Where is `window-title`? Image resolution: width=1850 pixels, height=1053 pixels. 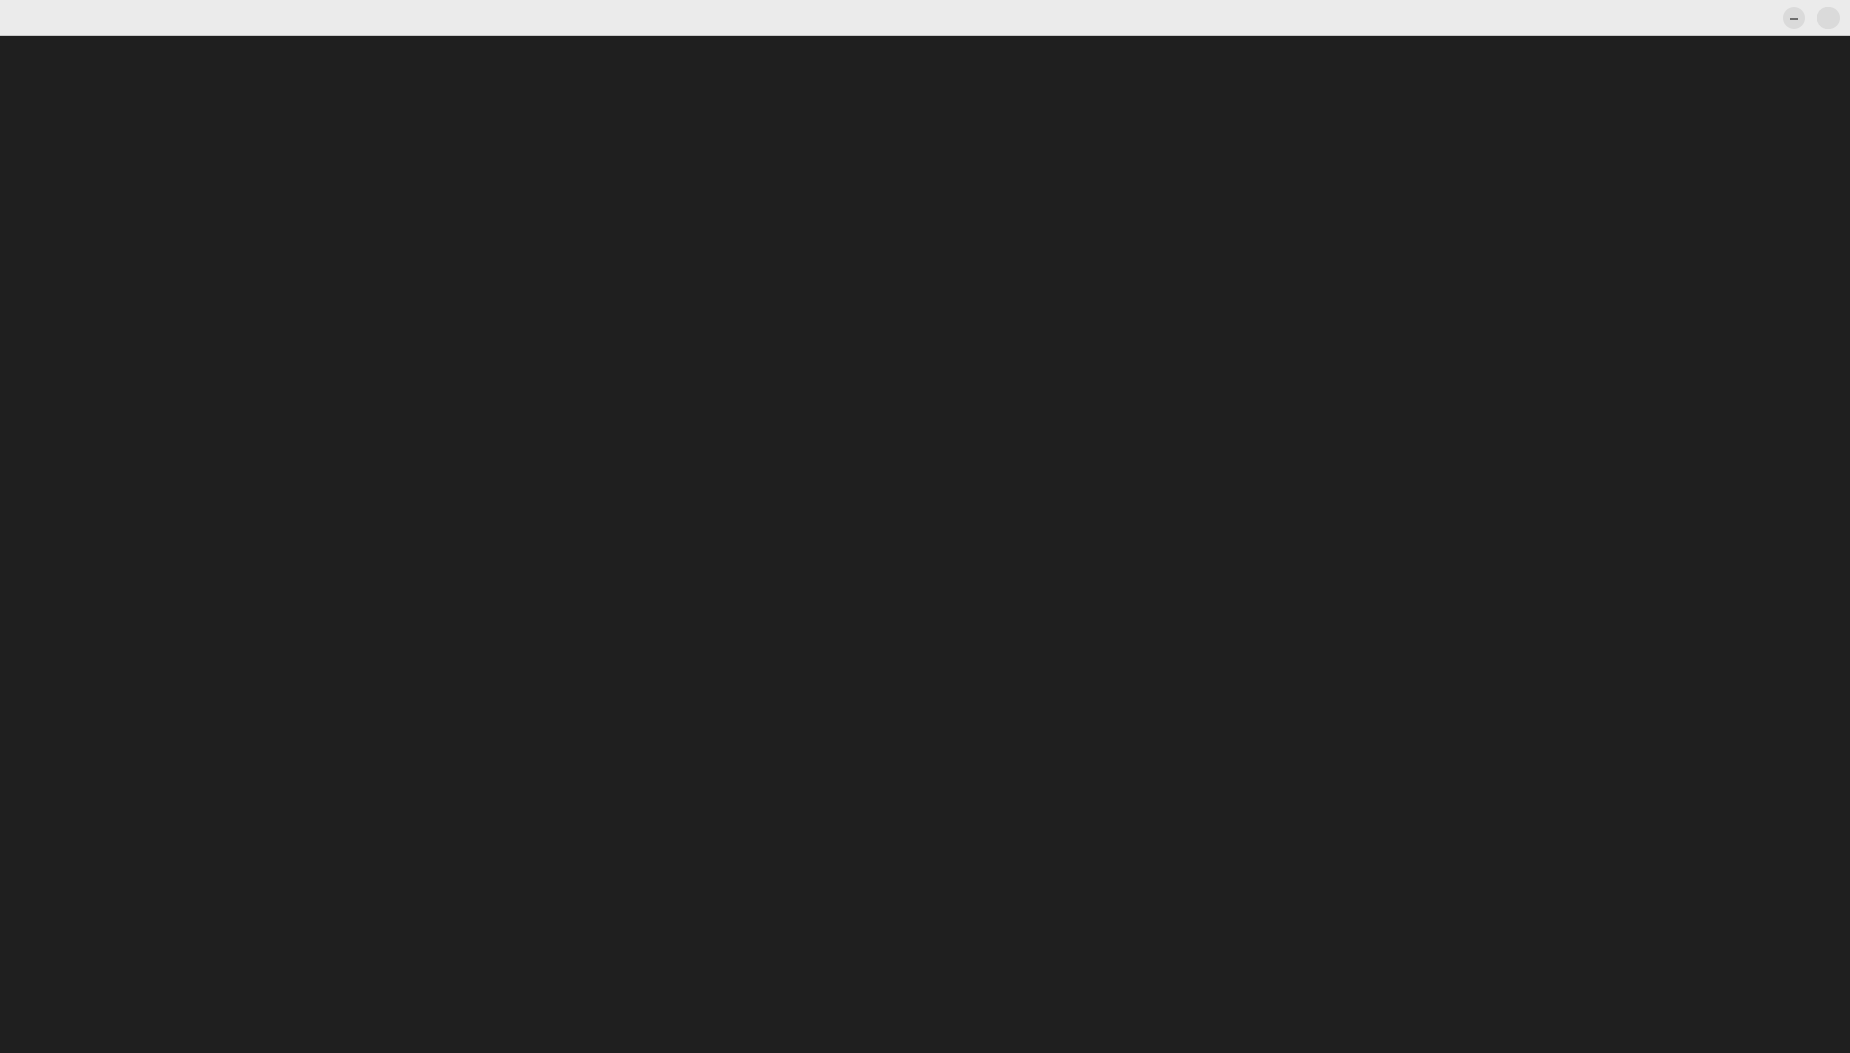 window-title is located at coordinates (925, 18).